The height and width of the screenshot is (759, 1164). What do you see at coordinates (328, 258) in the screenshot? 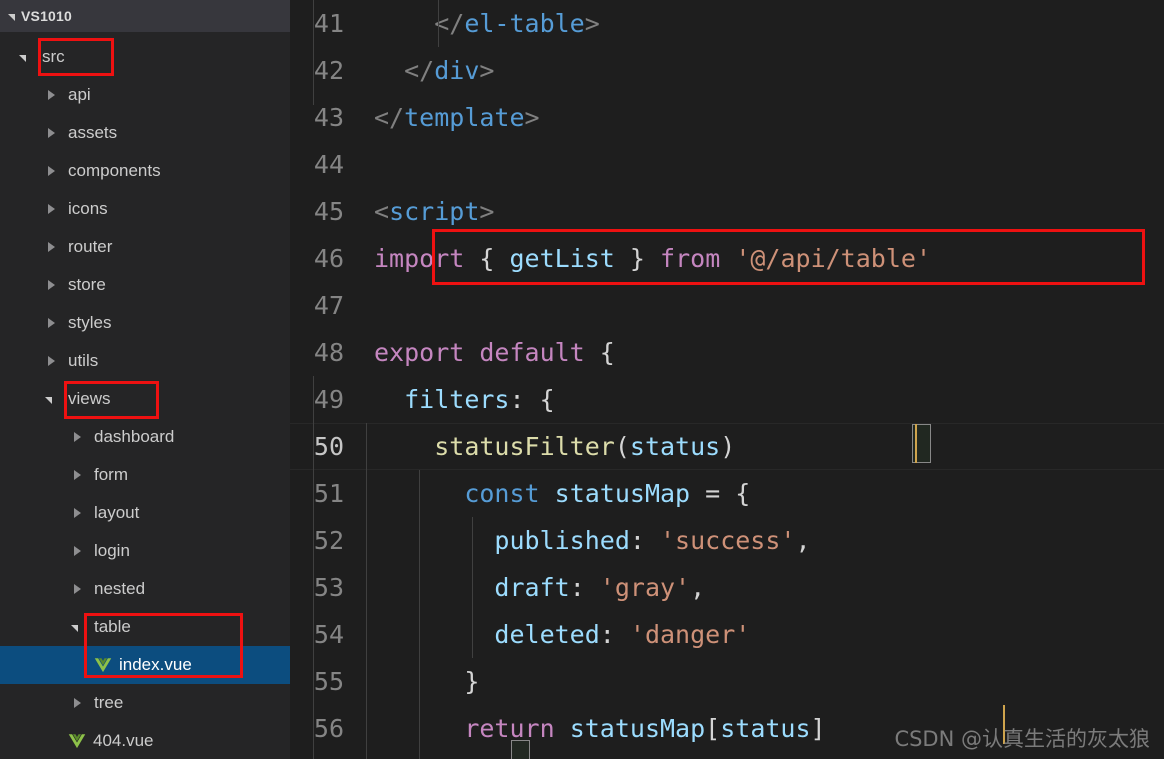
I see `line-number: 46` at bounding box center [328, 258].